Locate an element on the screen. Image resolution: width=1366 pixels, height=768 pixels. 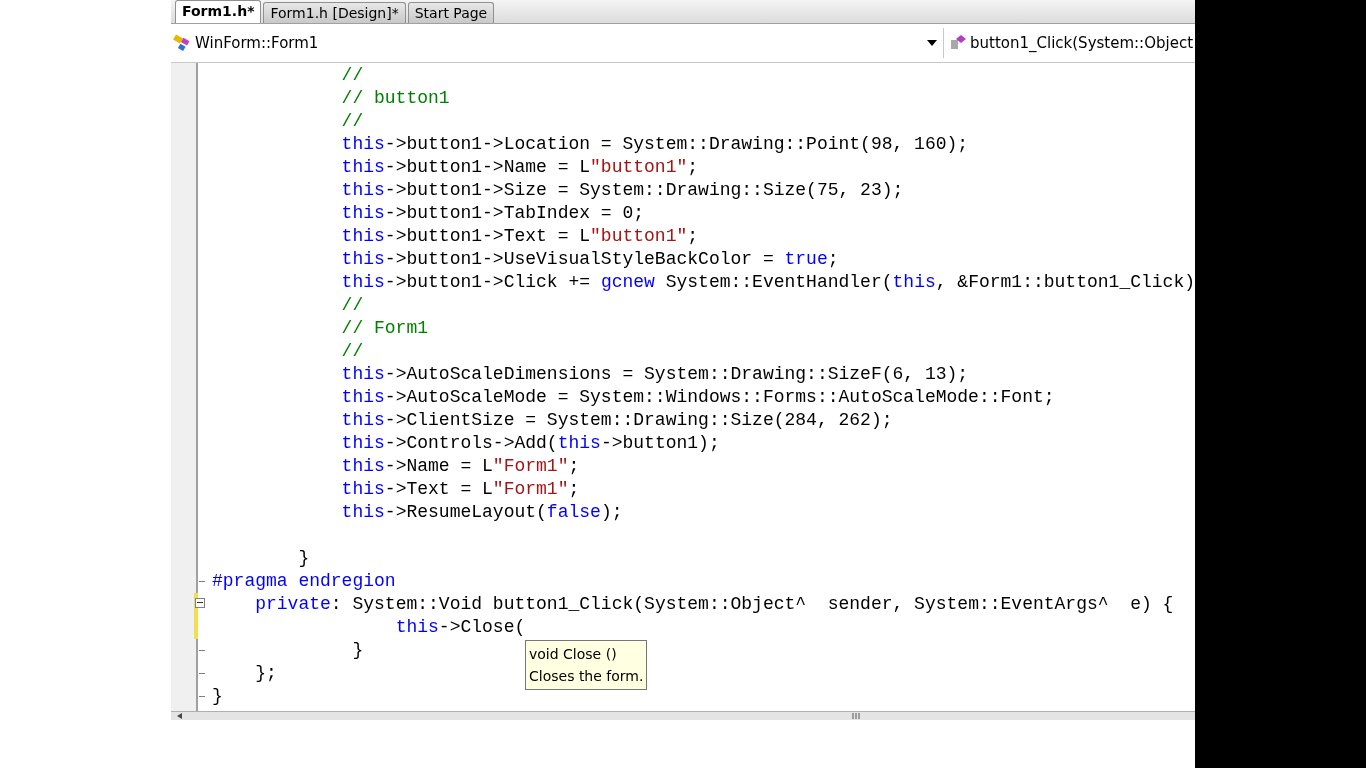
class-dropdown: WinForm::Form1 is located at coordinates (557, 43).